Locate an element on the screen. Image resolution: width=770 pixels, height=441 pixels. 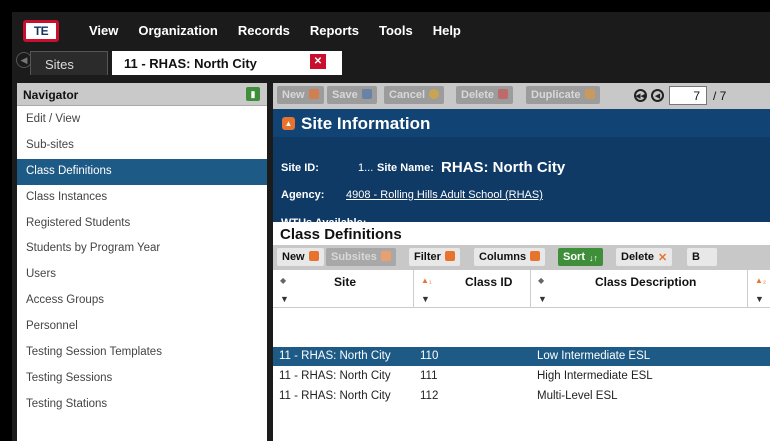
filter-icon is located at coordinates (449, 256).